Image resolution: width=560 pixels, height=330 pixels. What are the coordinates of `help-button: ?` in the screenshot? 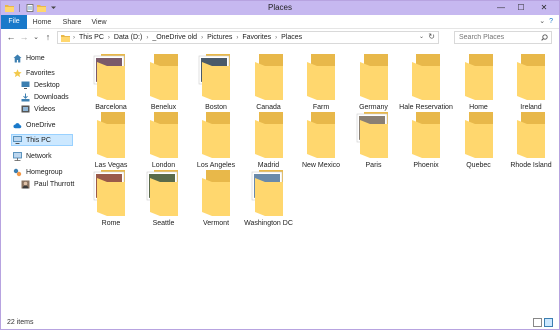 It's located at (551, 21).